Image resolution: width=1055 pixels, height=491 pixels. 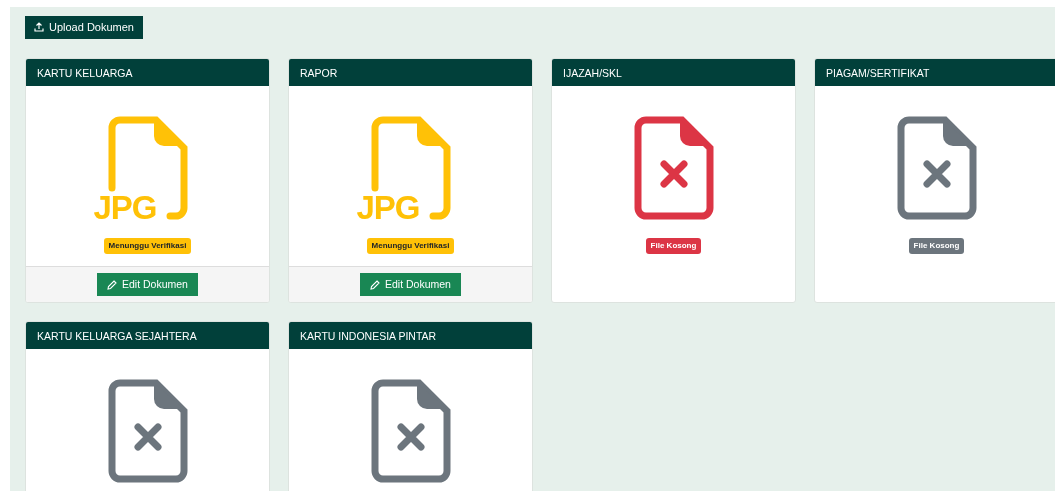 What do you see at coordinates (673, 72) in the screenshot?
I see `card-title: IJAZAH/SKL` at bounding box center [673, 72].